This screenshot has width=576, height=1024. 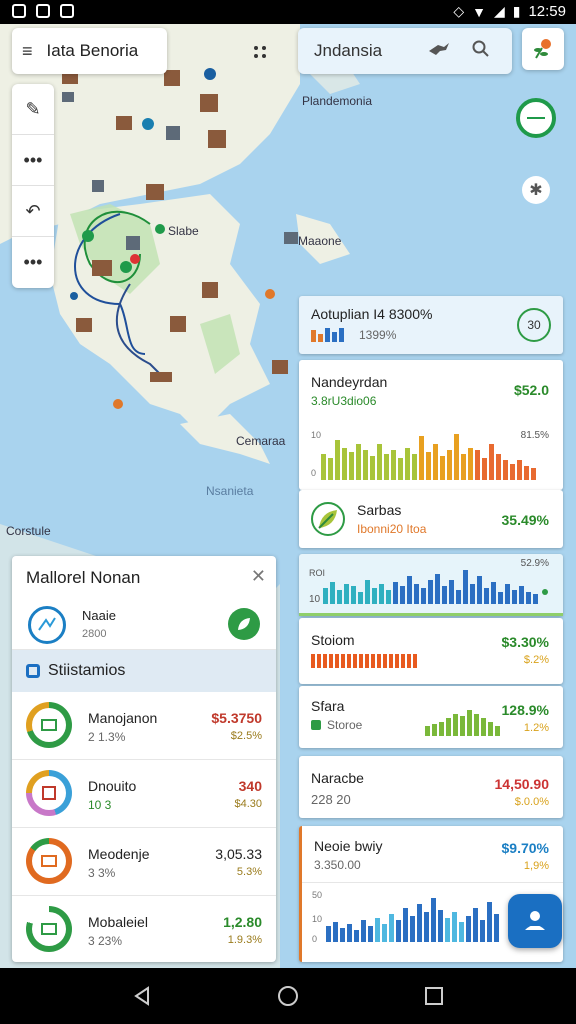 What do you see at coordinates (412, 920) in the screenshot?
I see `neoie-bar-chart` at bounding box center [412, 920].